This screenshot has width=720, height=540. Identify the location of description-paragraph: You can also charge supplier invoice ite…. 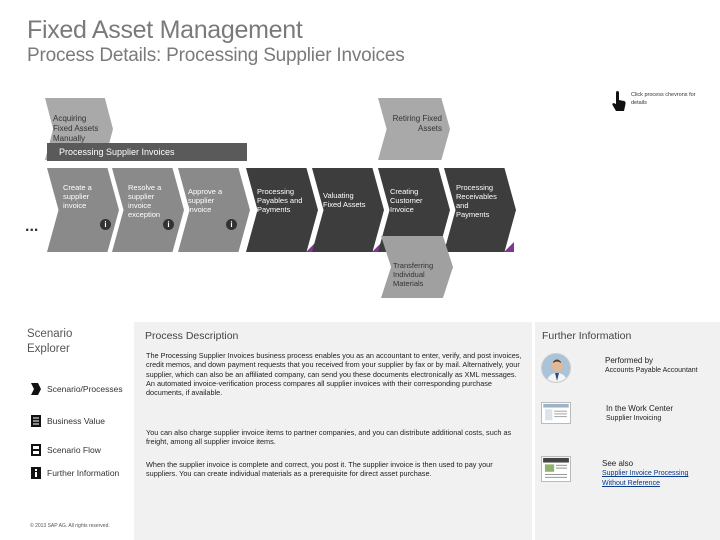
(329, 437).